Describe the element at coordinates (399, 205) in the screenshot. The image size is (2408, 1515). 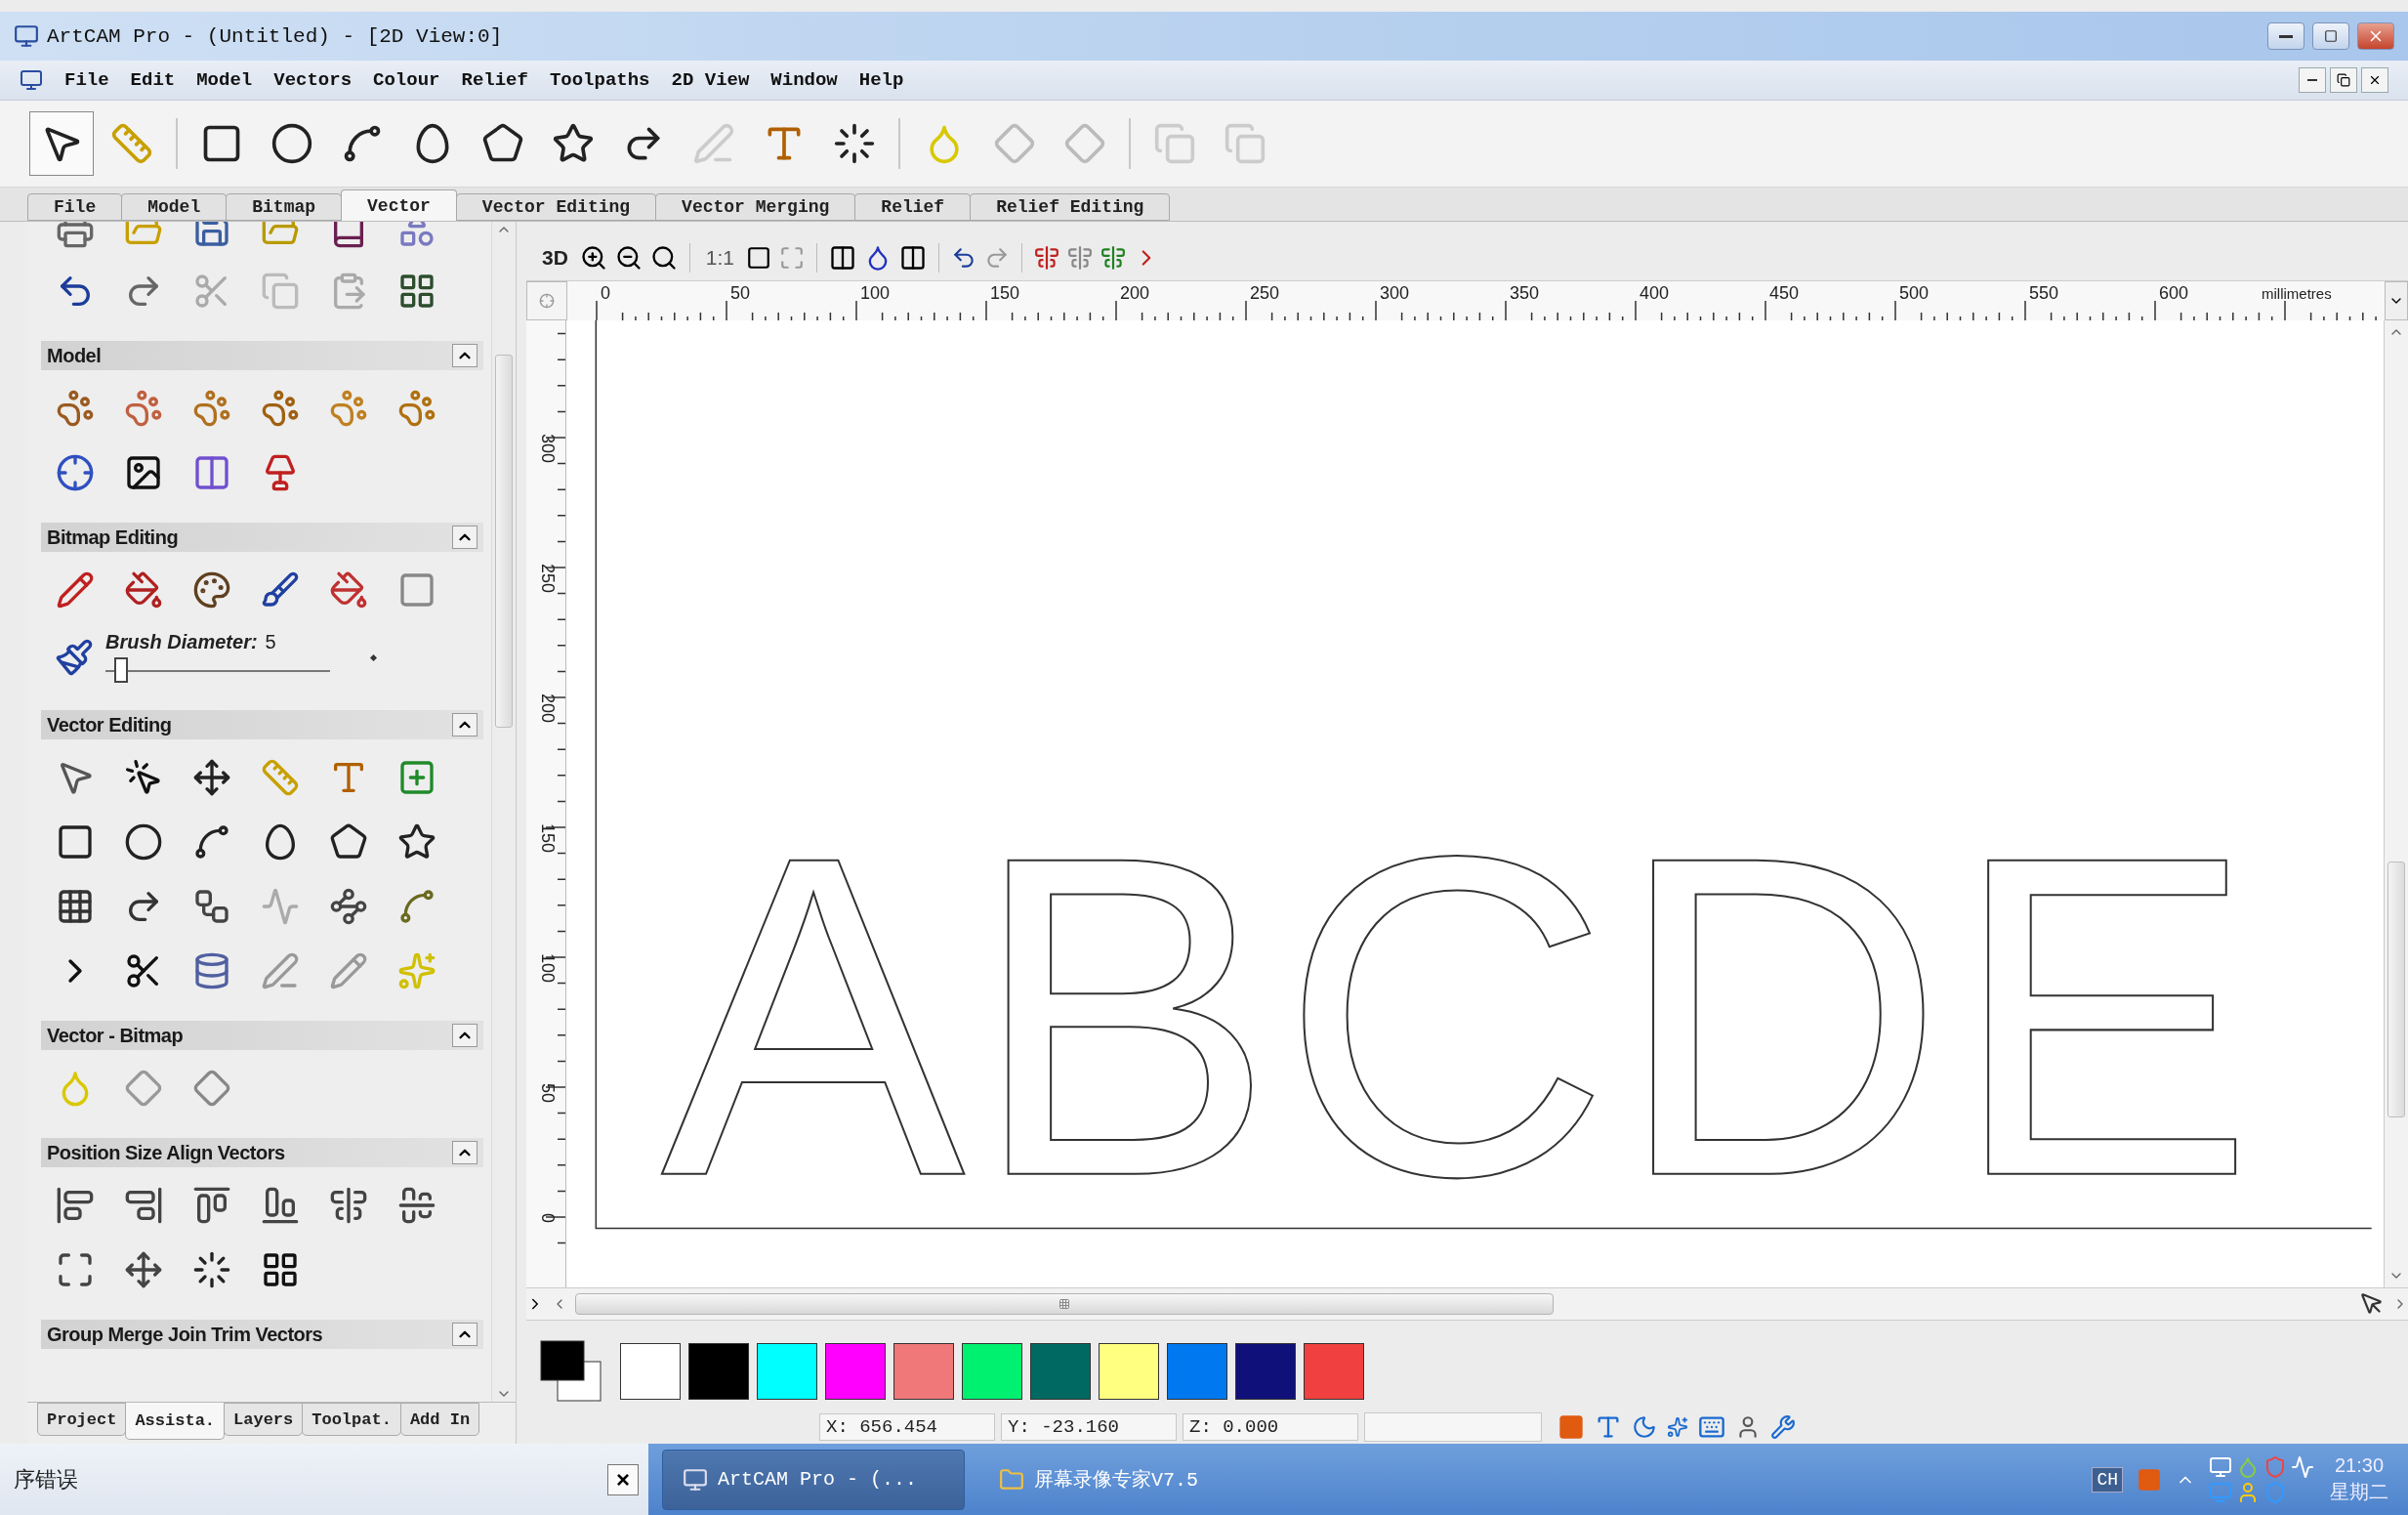
I see `ribbon-tab: Vector` at that location.